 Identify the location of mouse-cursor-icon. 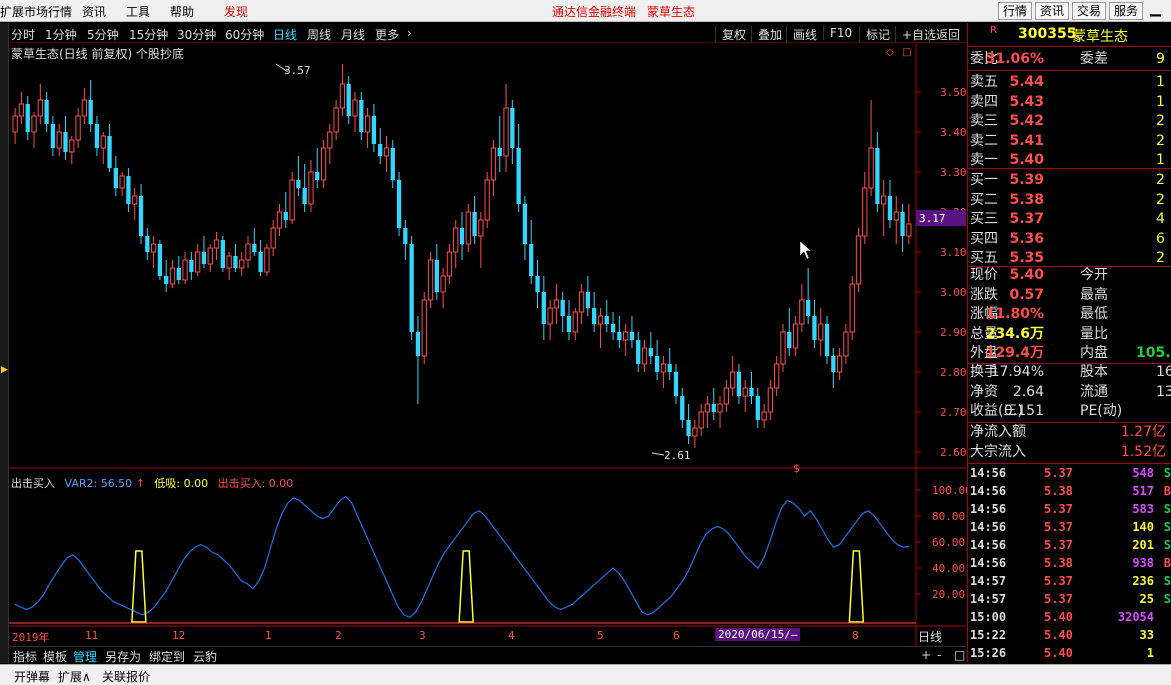
(805, 250).